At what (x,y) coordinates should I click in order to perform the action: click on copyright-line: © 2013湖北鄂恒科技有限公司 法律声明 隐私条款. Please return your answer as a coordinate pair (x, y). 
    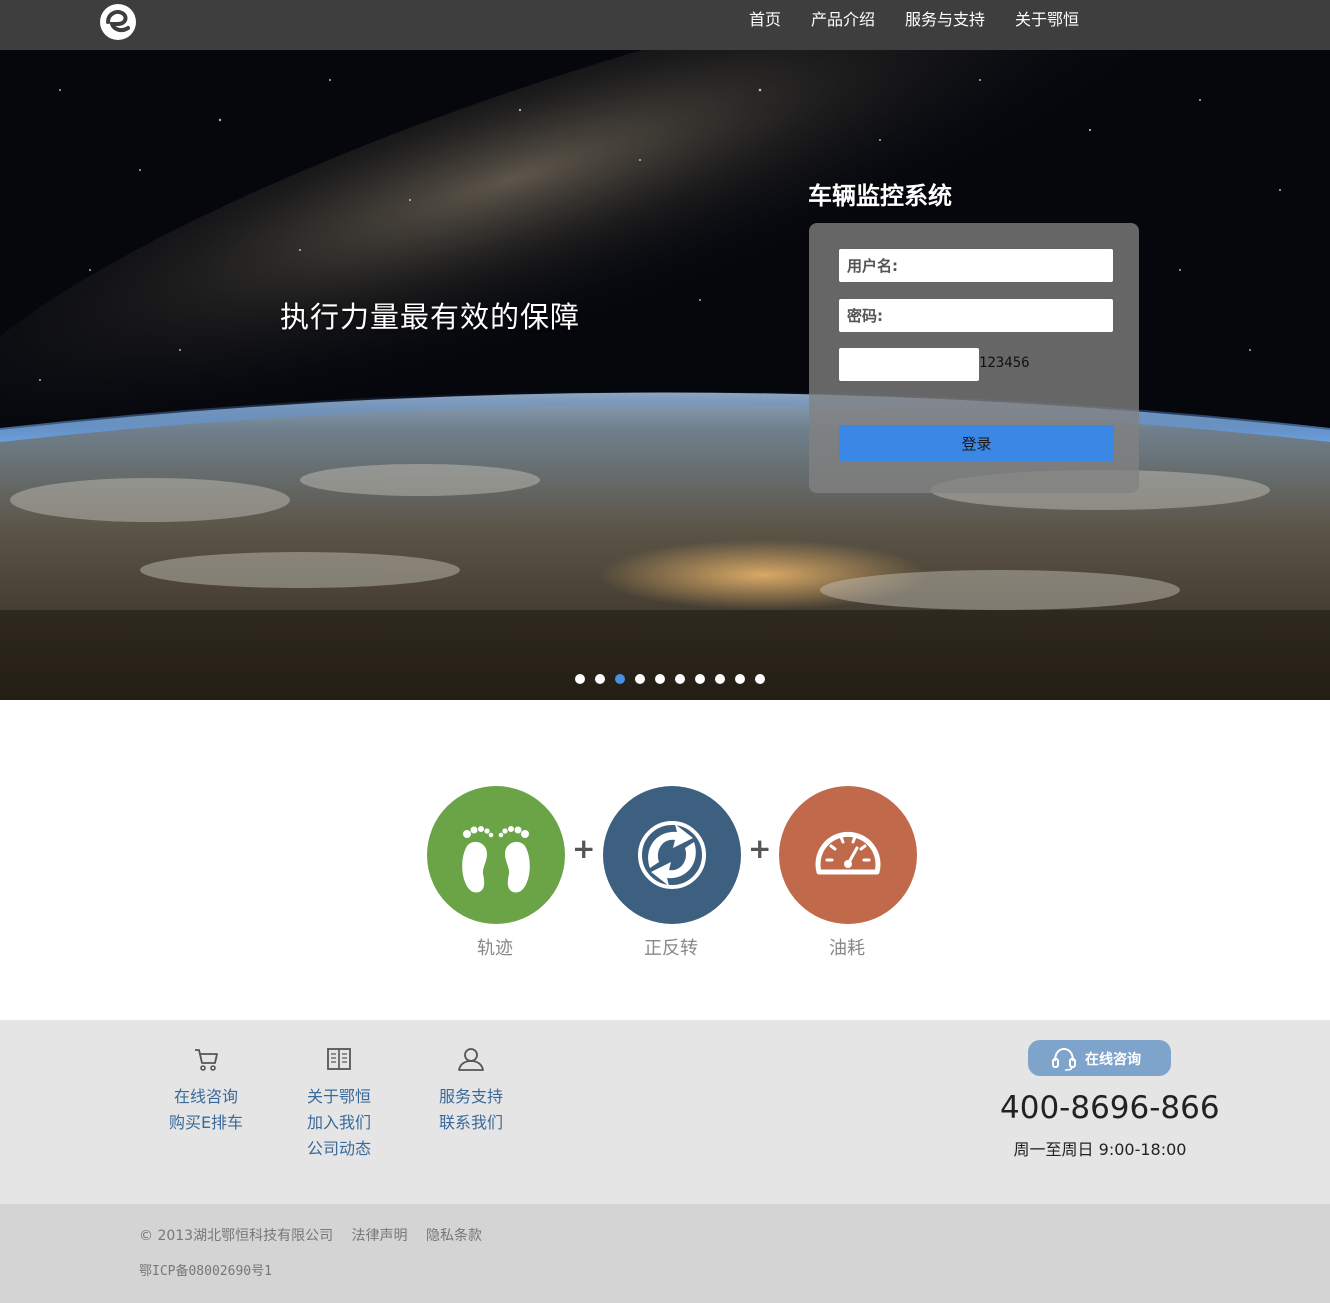
    Looking at the image, I should click on (317, 1235).